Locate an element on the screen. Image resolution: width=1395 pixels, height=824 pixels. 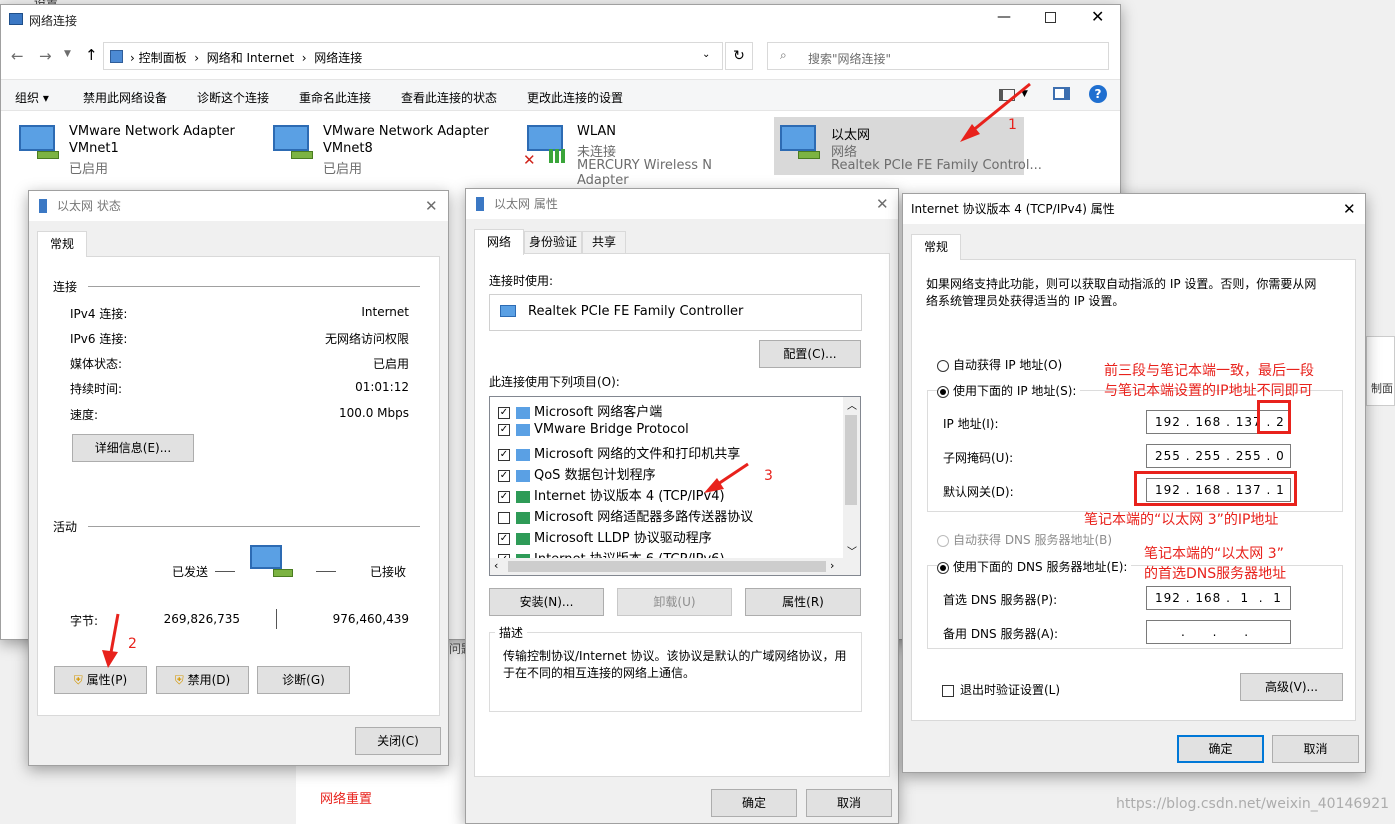
minimize-icon: — is located at coordinates (1004, 17).